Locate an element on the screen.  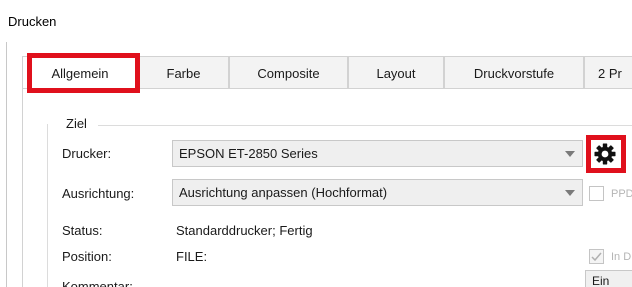
tab-allgemein: Allgemein is located at coordinates (80, 72).